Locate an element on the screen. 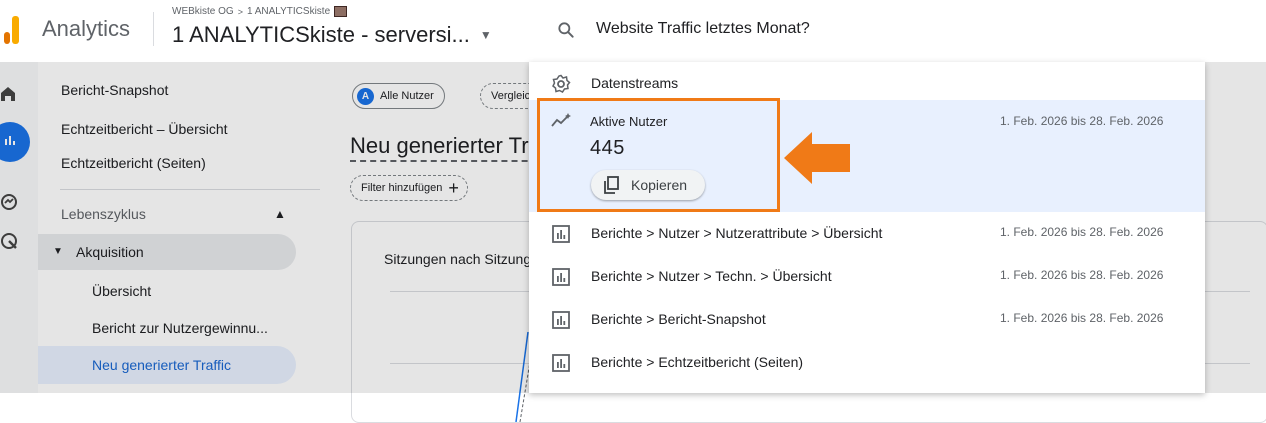 This screenshot has width=1266, height=423. sidebar-item-realtime-overview: Echtzeitbericht – Übersicht is located at coordinates (144, 129).